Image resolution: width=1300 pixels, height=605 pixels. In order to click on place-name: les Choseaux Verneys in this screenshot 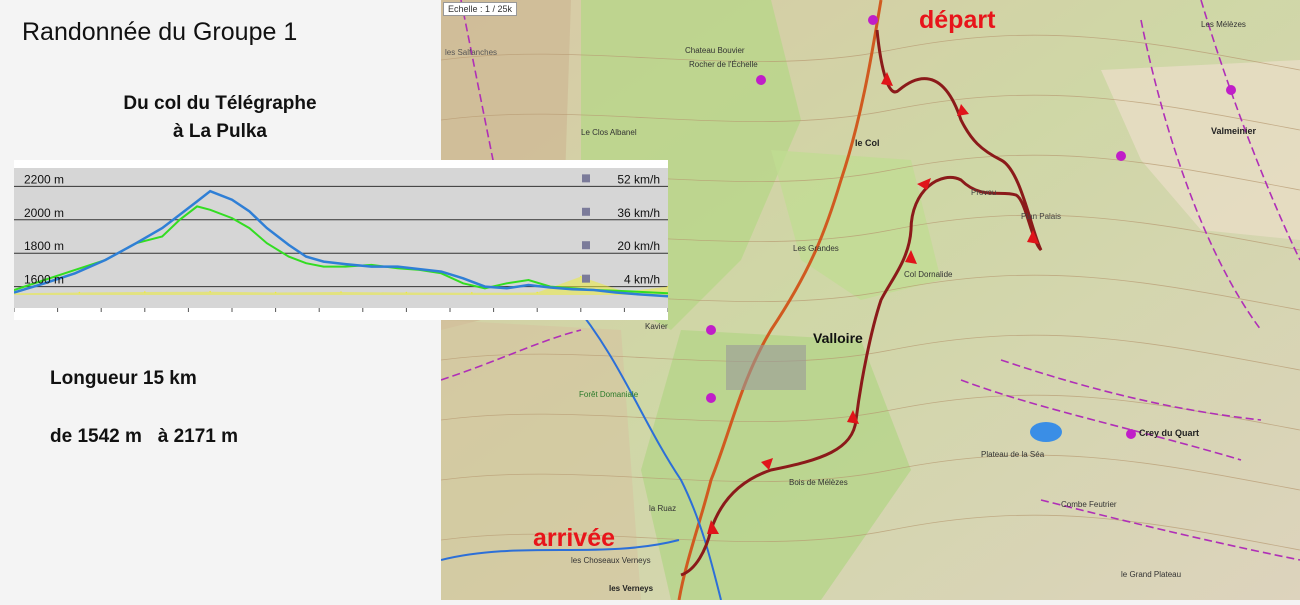, I will do `click(611, 560)`.